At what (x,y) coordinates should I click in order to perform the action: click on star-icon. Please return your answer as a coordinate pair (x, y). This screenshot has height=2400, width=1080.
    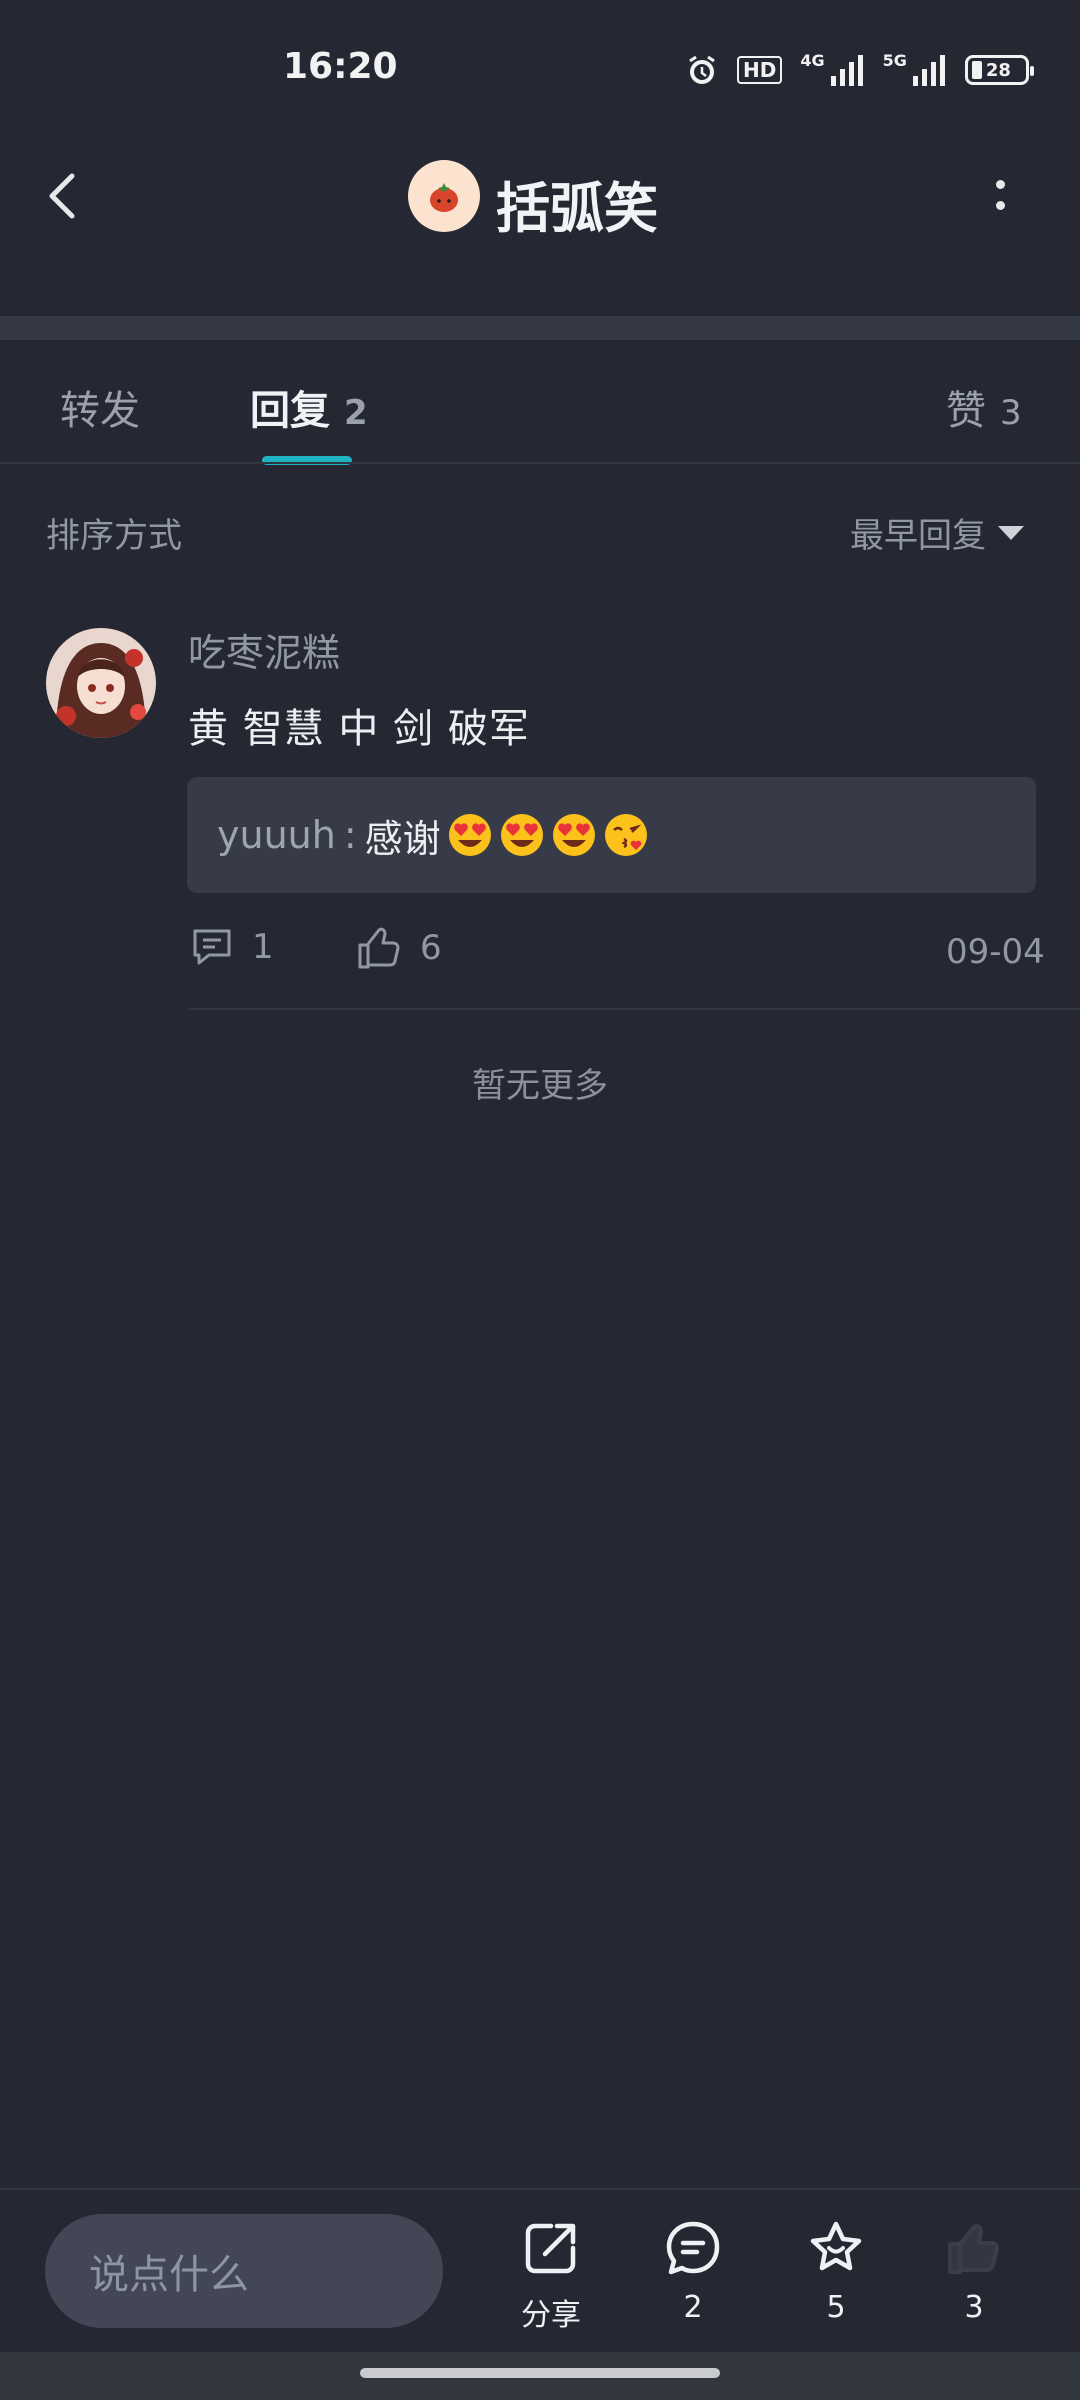
    Looking at the image, I should click on (836, 2246).